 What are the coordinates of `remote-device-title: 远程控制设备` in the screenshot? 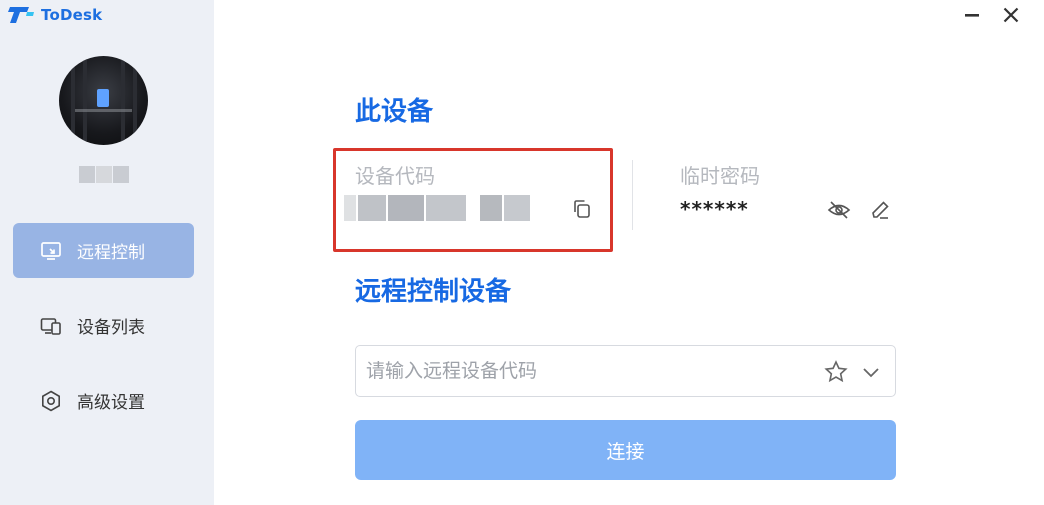 It's located at (433, 292).